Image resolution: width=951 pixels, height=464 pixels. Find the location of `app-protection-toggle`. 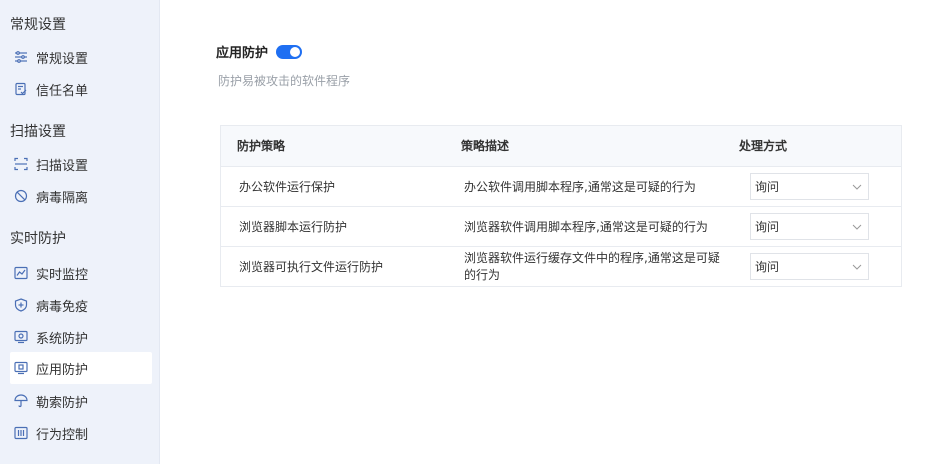

app-protection-toggle is located at coordinates (289, 51).